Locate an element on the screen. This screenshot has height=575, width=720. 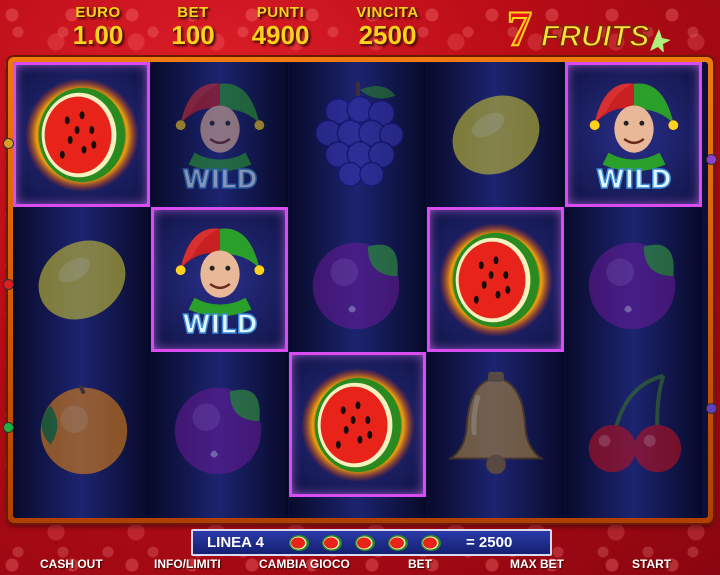
bell-icon is located at coordinates (495, 422).